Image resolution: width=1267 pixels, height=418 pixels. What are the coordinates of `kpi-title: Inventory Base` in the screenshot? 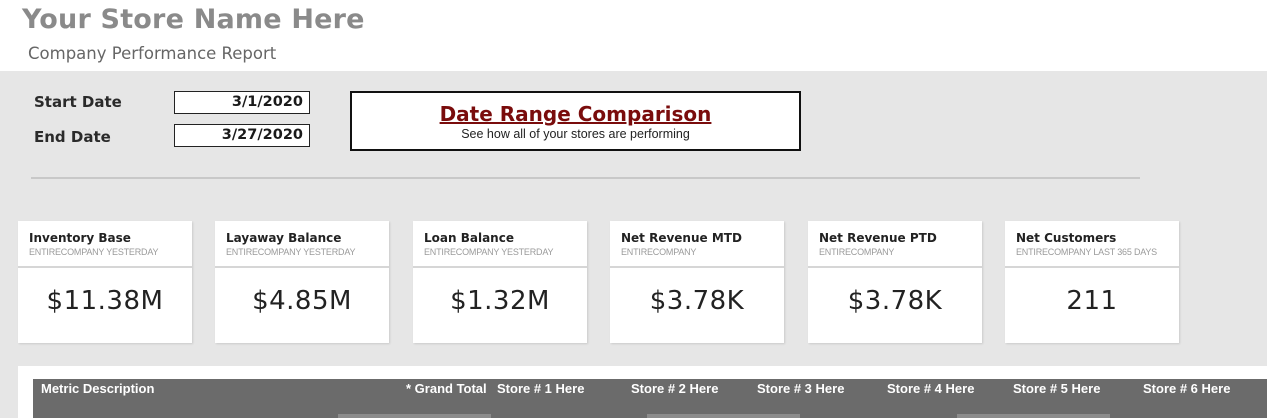 It's located at (80, 238).